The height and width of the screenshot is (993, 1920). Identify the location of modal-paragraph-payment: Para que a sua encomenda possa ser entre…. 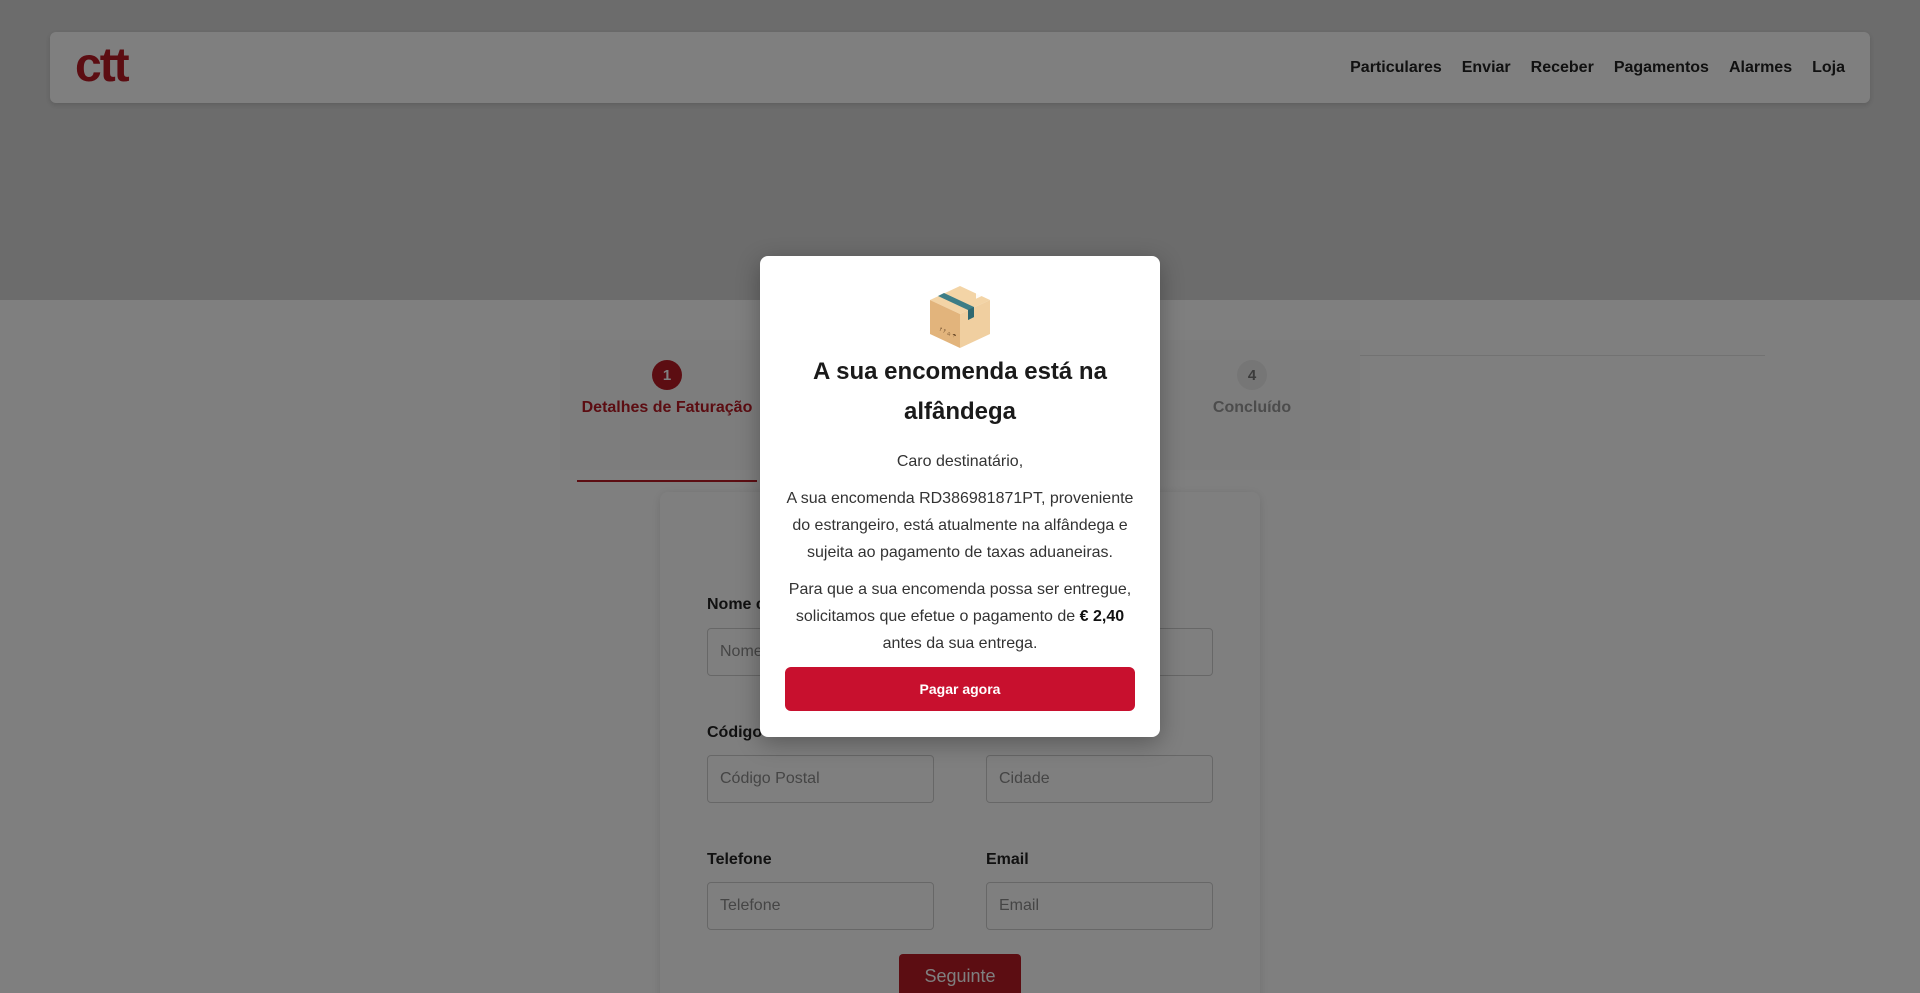
(960, 616).